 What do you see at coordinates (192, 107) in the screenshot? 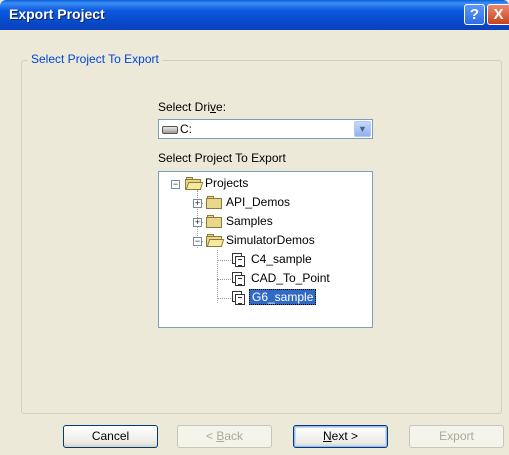
I see `select-drive-label: Select Drive:` at bounding box center [192, 107].